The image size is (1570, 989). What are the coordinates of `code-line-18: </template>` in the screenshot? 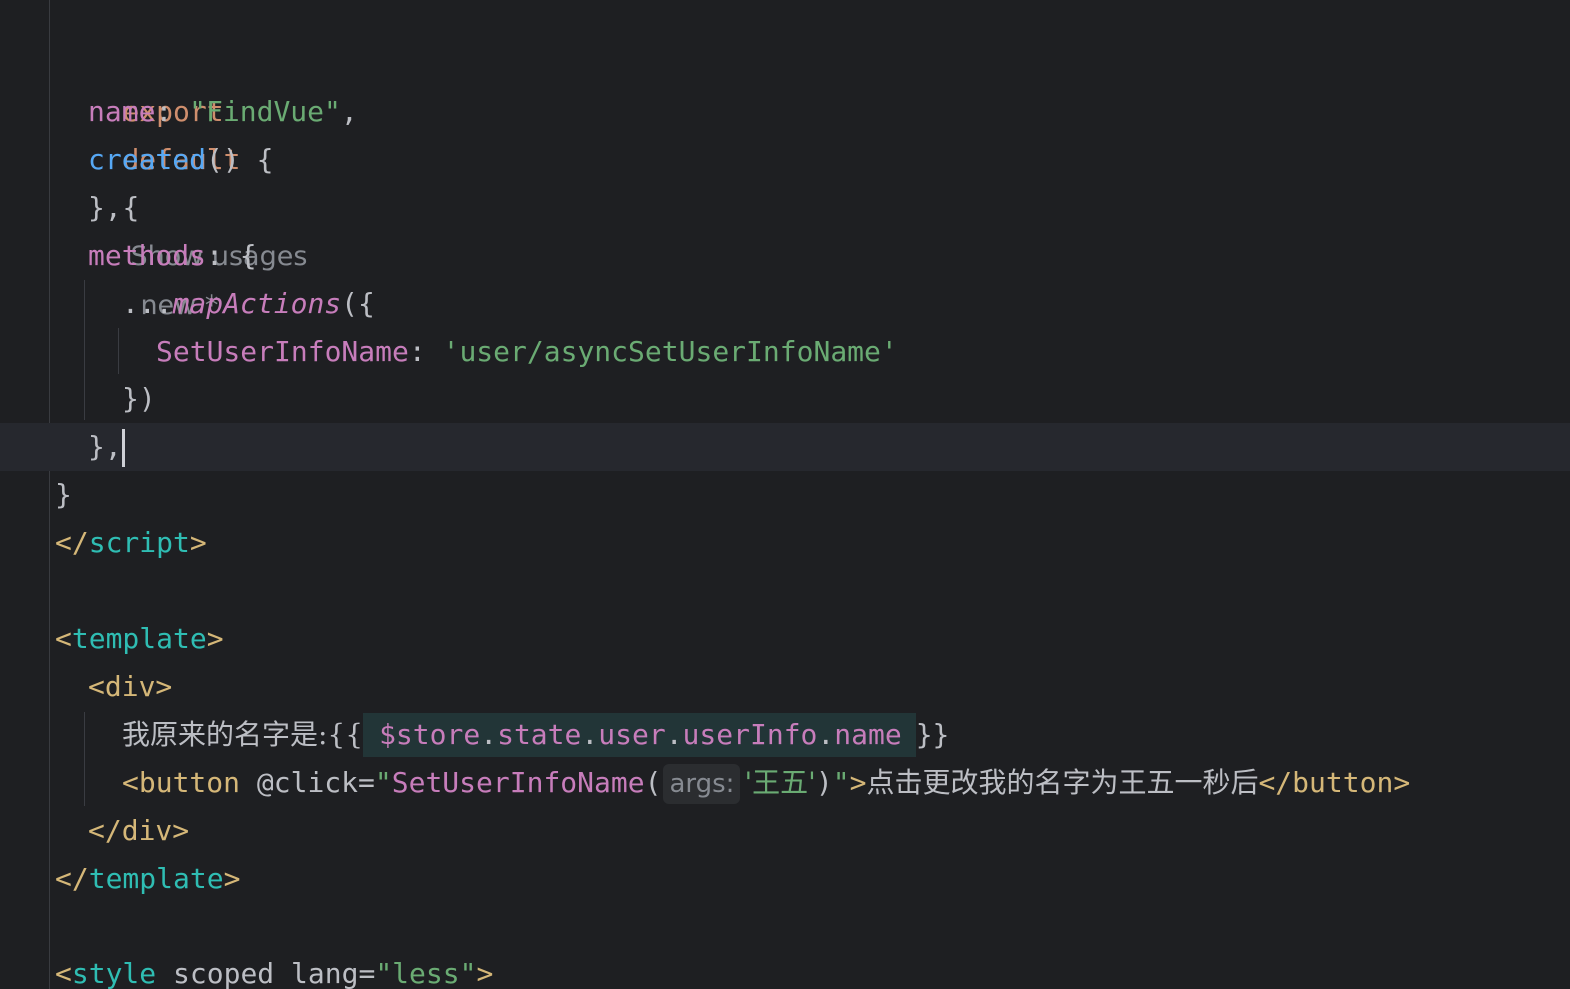 It's located at (147, 879).